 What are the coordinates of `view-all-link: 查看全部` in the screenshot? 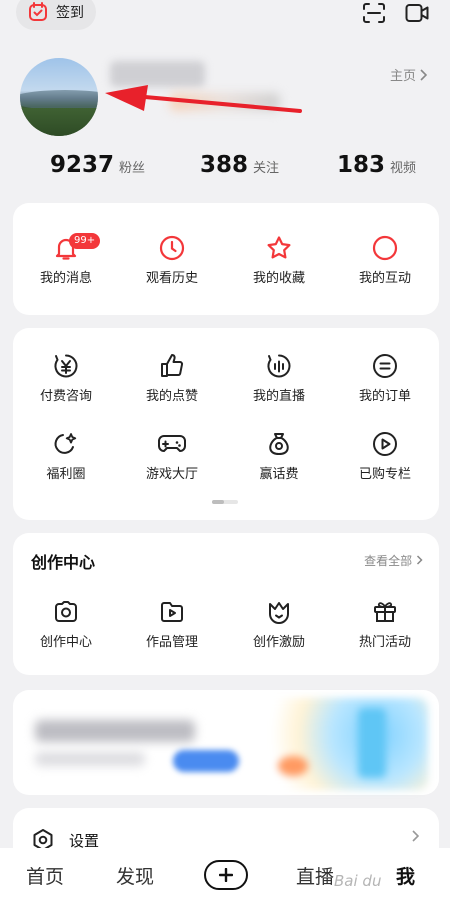 It's located at (393, 560).